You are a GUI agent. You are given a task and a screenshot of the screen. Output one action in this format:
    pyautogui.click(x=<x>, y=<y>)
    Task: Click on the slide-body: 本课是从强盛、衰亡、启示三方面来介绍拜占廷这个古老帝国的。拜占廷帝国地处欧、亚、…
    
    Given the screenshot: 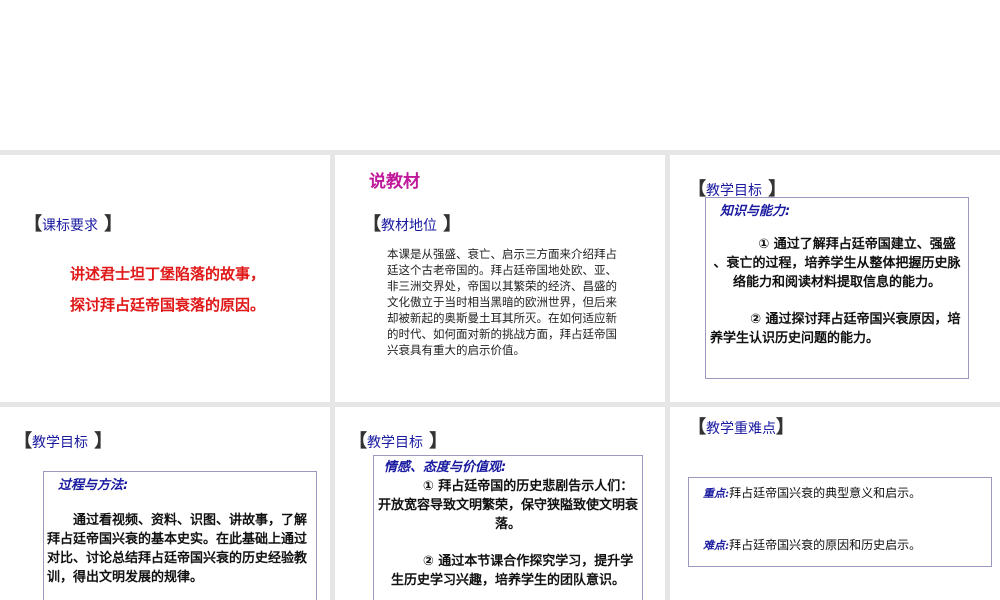 What is the action you would take?
    pyautogui.click(x=502, y=302)
    